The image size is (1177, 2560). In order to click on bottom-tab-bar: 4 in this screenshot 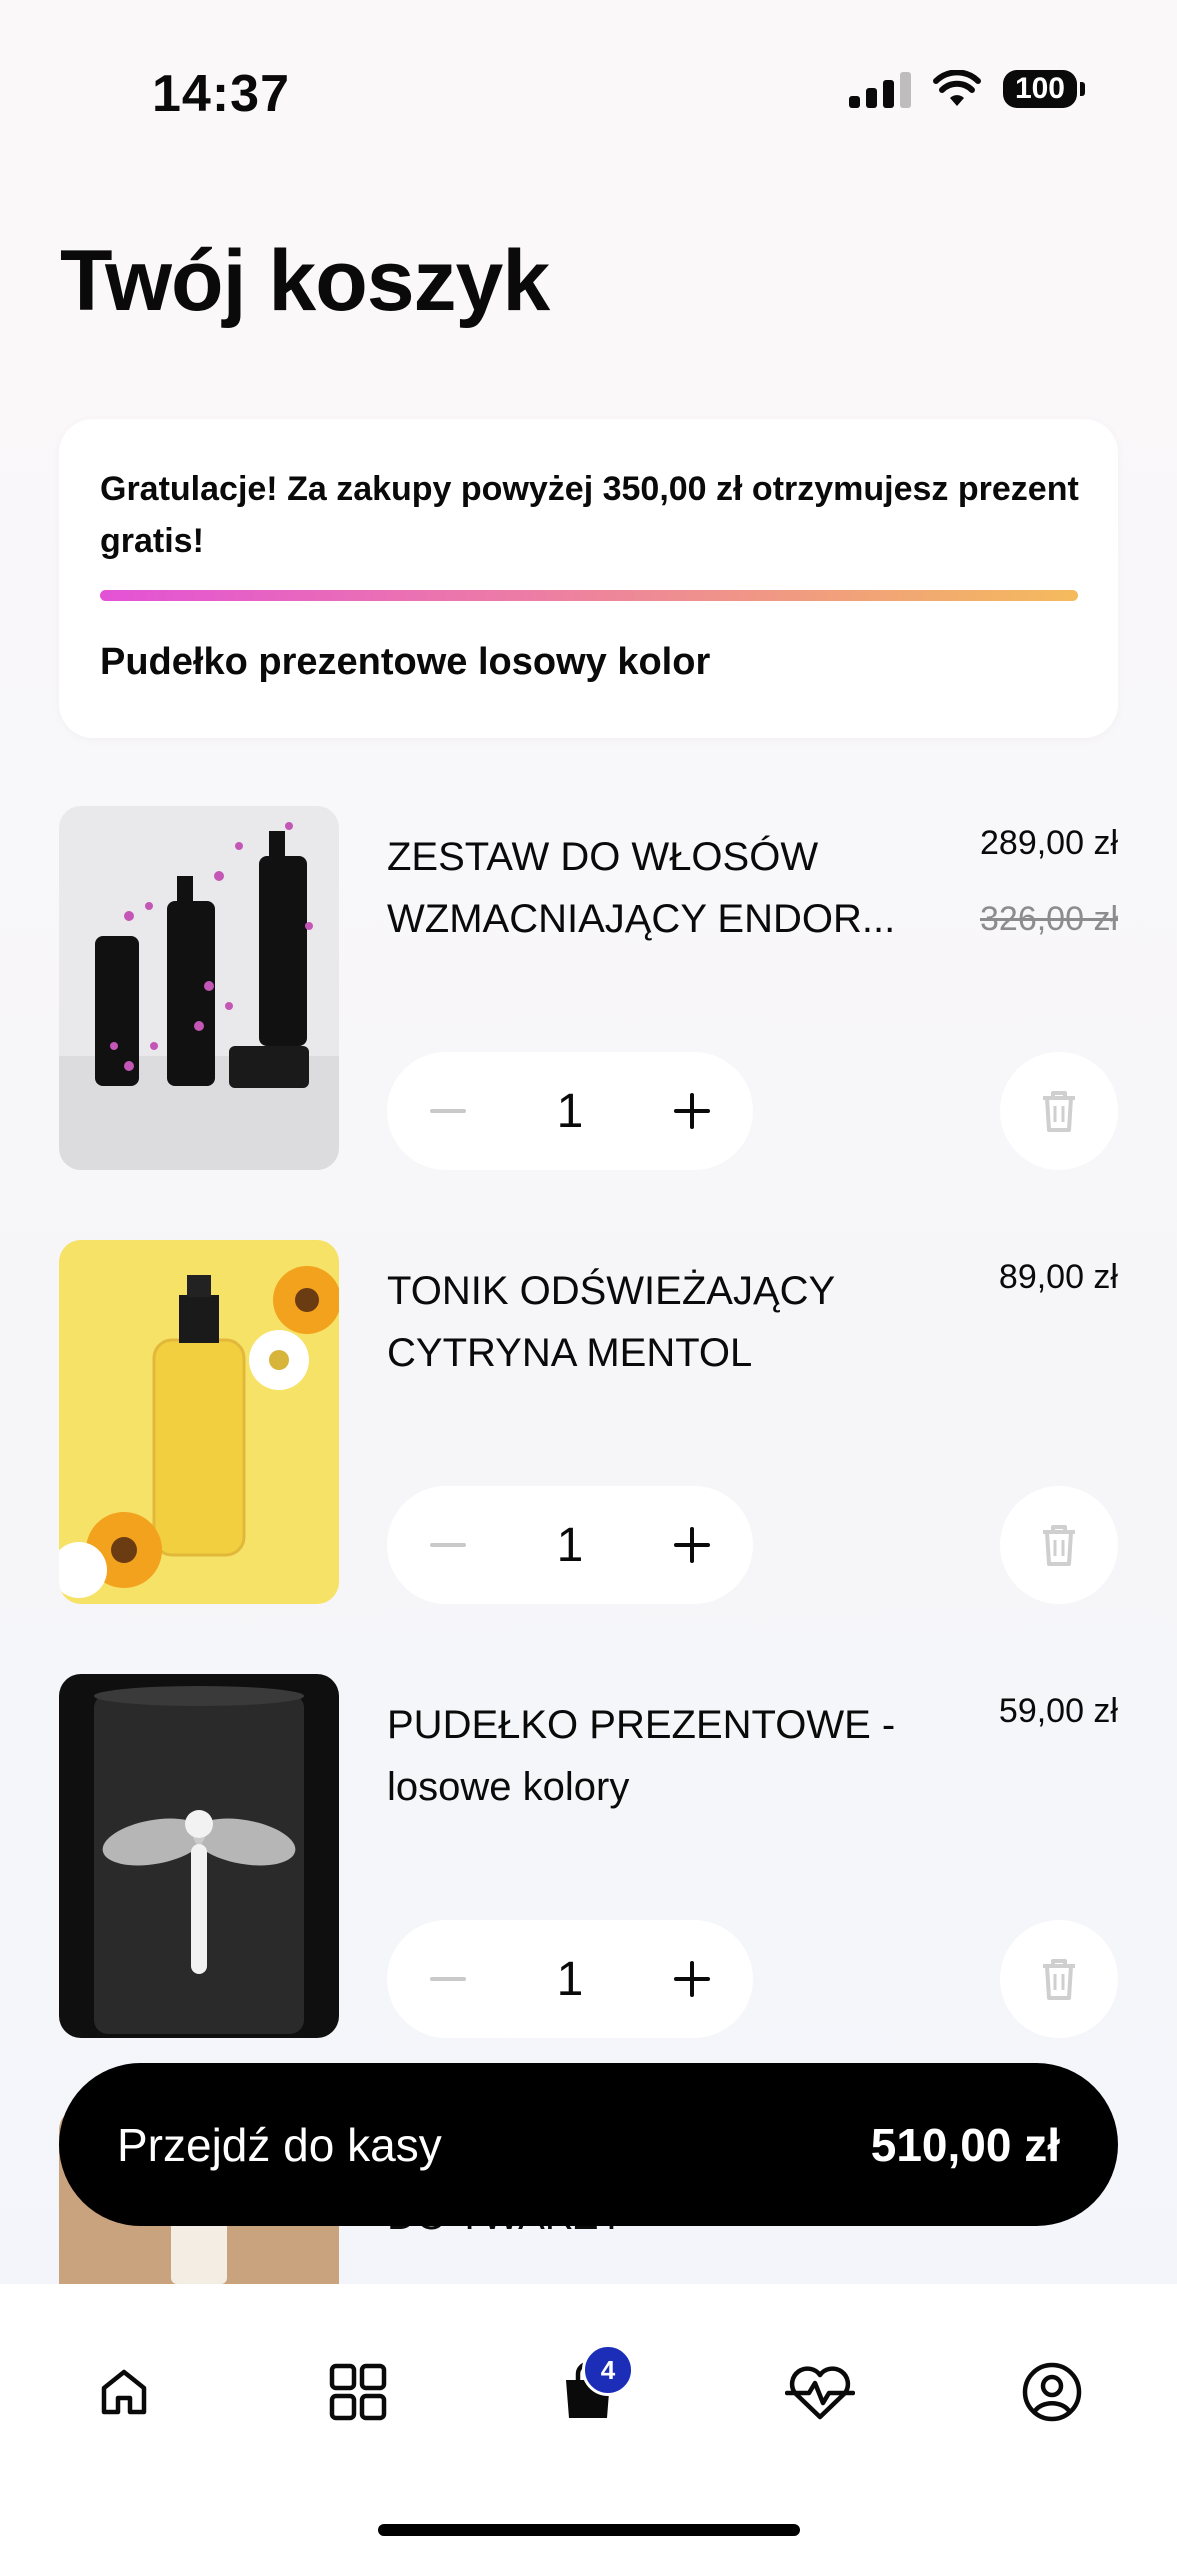, I will do `click(588, 2422)`.